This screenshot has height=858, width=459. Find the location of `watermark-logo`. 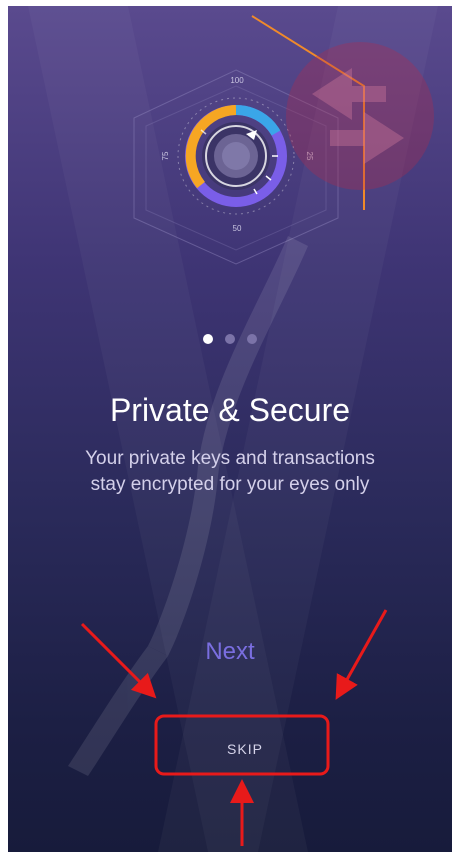

watermark-logo is located at coordinates (360, 116).